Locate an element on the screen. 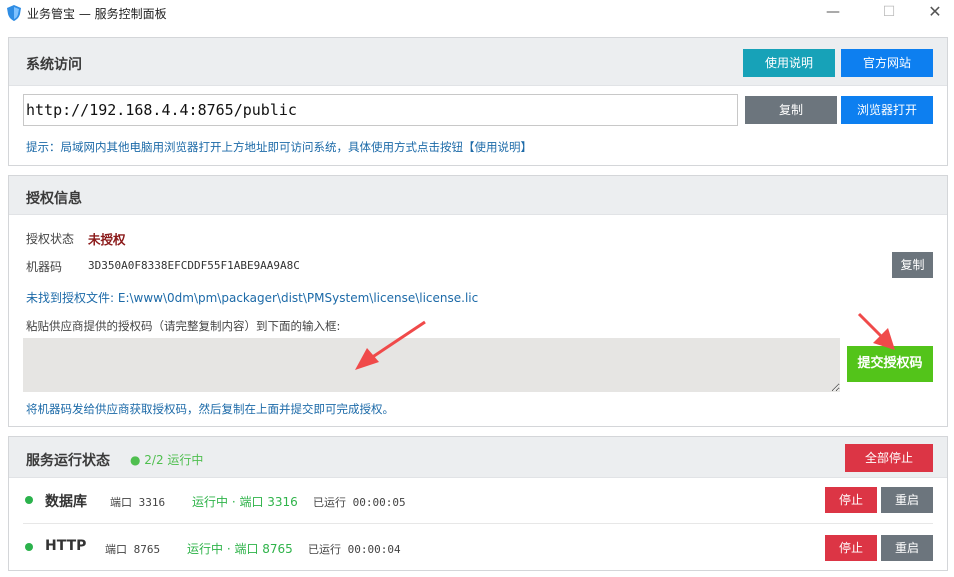 The height and width of the screenshot is (577, 954). open-browser-button: 浏览器打开 is located at coordinates (887, 110).